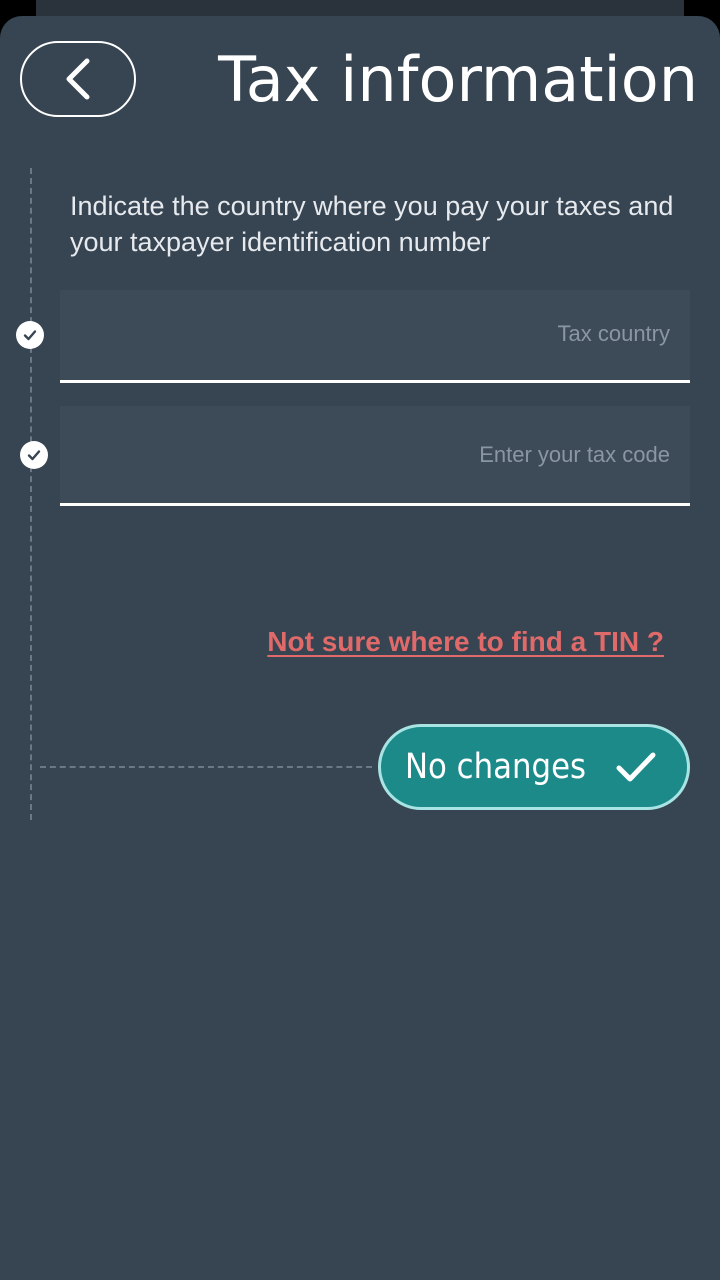 Image resolution: width=720 pixels, height=1280 pixels. I want to click on tax-country-field, so click(375, 336).